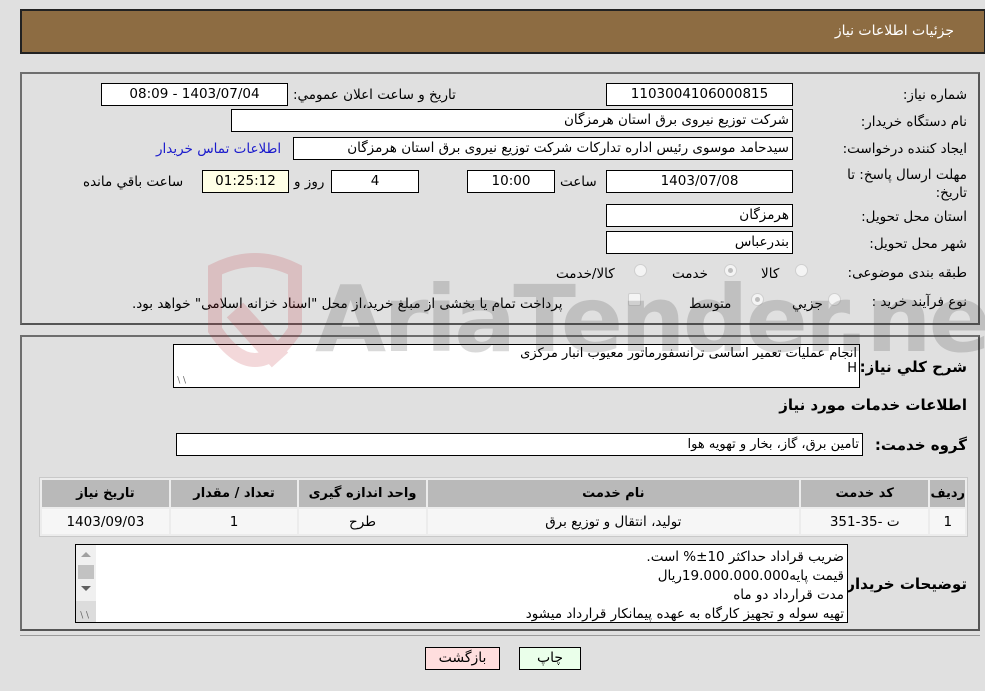 Image resolution: width=985 pixels, height=691 pixels. What do you see at coordinates (864, 493) in the screenshot?
I see `header-service-code: کد خدمت` at bounding box center [864, 493].